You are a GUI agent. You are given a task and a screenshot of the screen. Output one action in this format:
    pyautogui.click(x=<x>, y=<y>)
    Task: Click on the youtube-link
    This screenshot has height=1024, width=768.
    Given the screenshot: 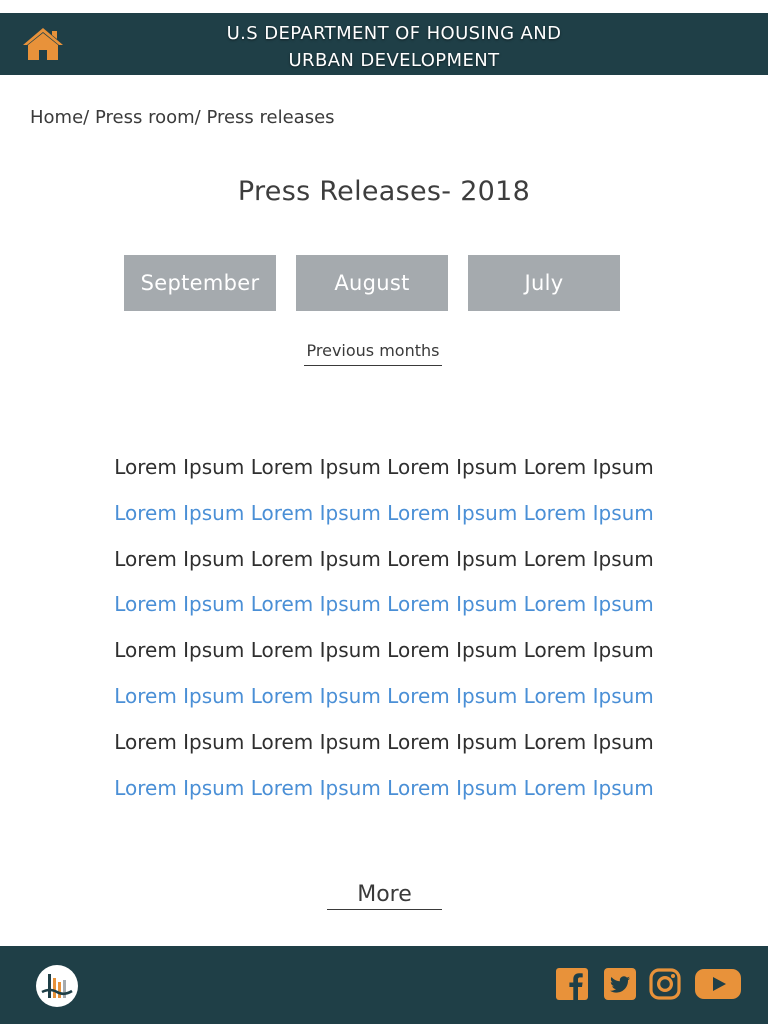 What is the action you would take?
    pyautogui.click(x=718, y=986)
    